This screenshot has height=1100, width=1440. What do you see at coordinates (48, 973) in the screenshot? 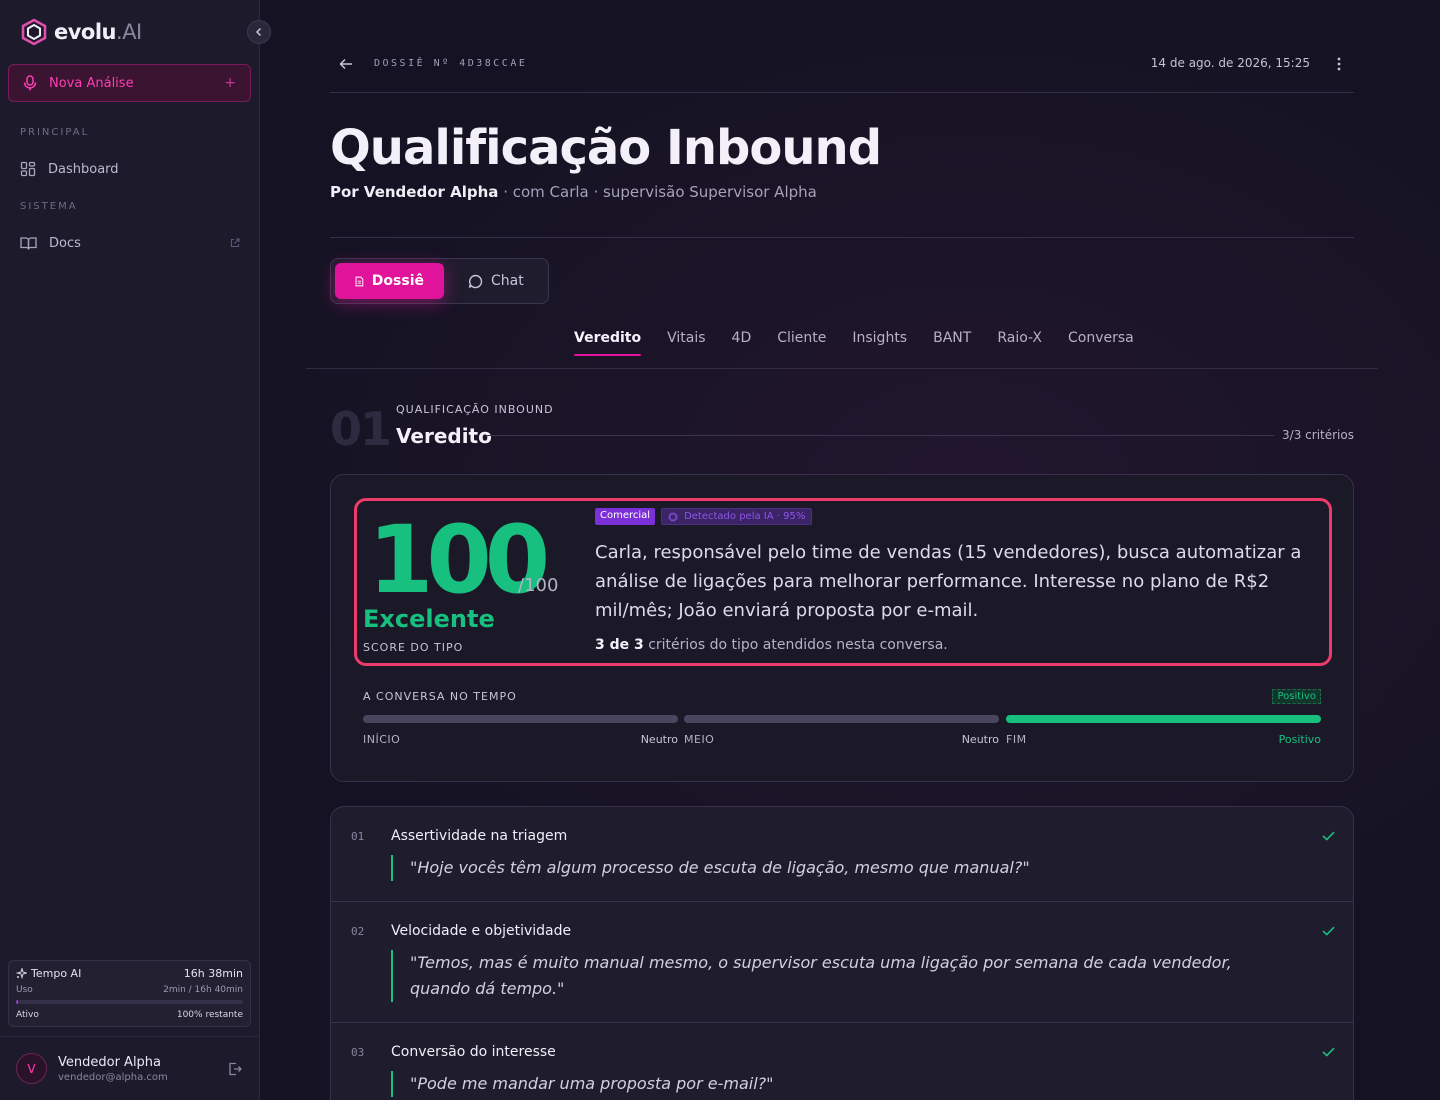
I see `ai-time-title: Tempo AI` at bounding box center [48, 973].